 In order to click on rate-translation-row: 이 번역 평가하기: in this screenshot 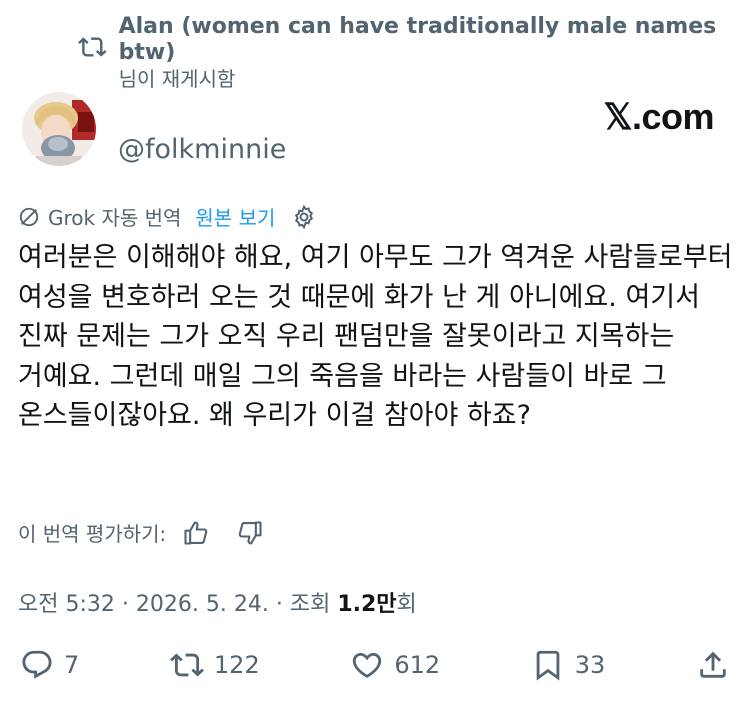, I will do `click(141, 532)`.